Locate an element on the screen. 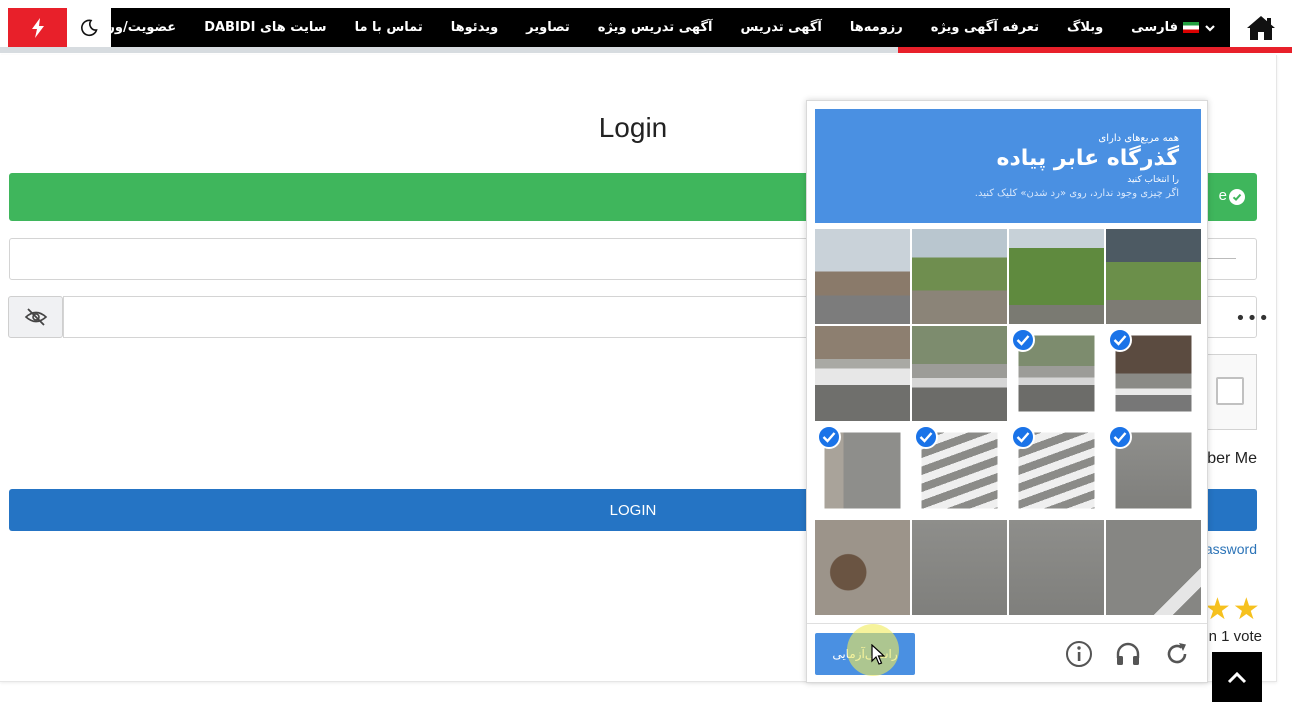  home-icon is located at coordinates (1261, 27).